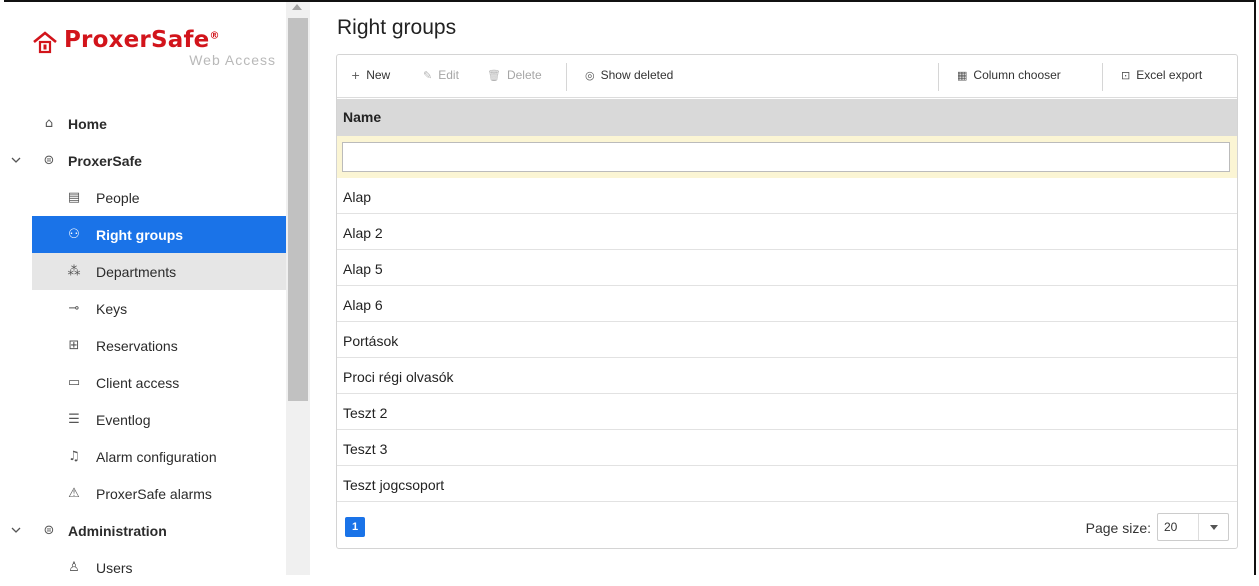 Image resolution: width=1259 pixels, height=586 pixels. Describe the element at coordinates (787, 412) in the screenshot. I see `table-row: Teszt 2` at that location.